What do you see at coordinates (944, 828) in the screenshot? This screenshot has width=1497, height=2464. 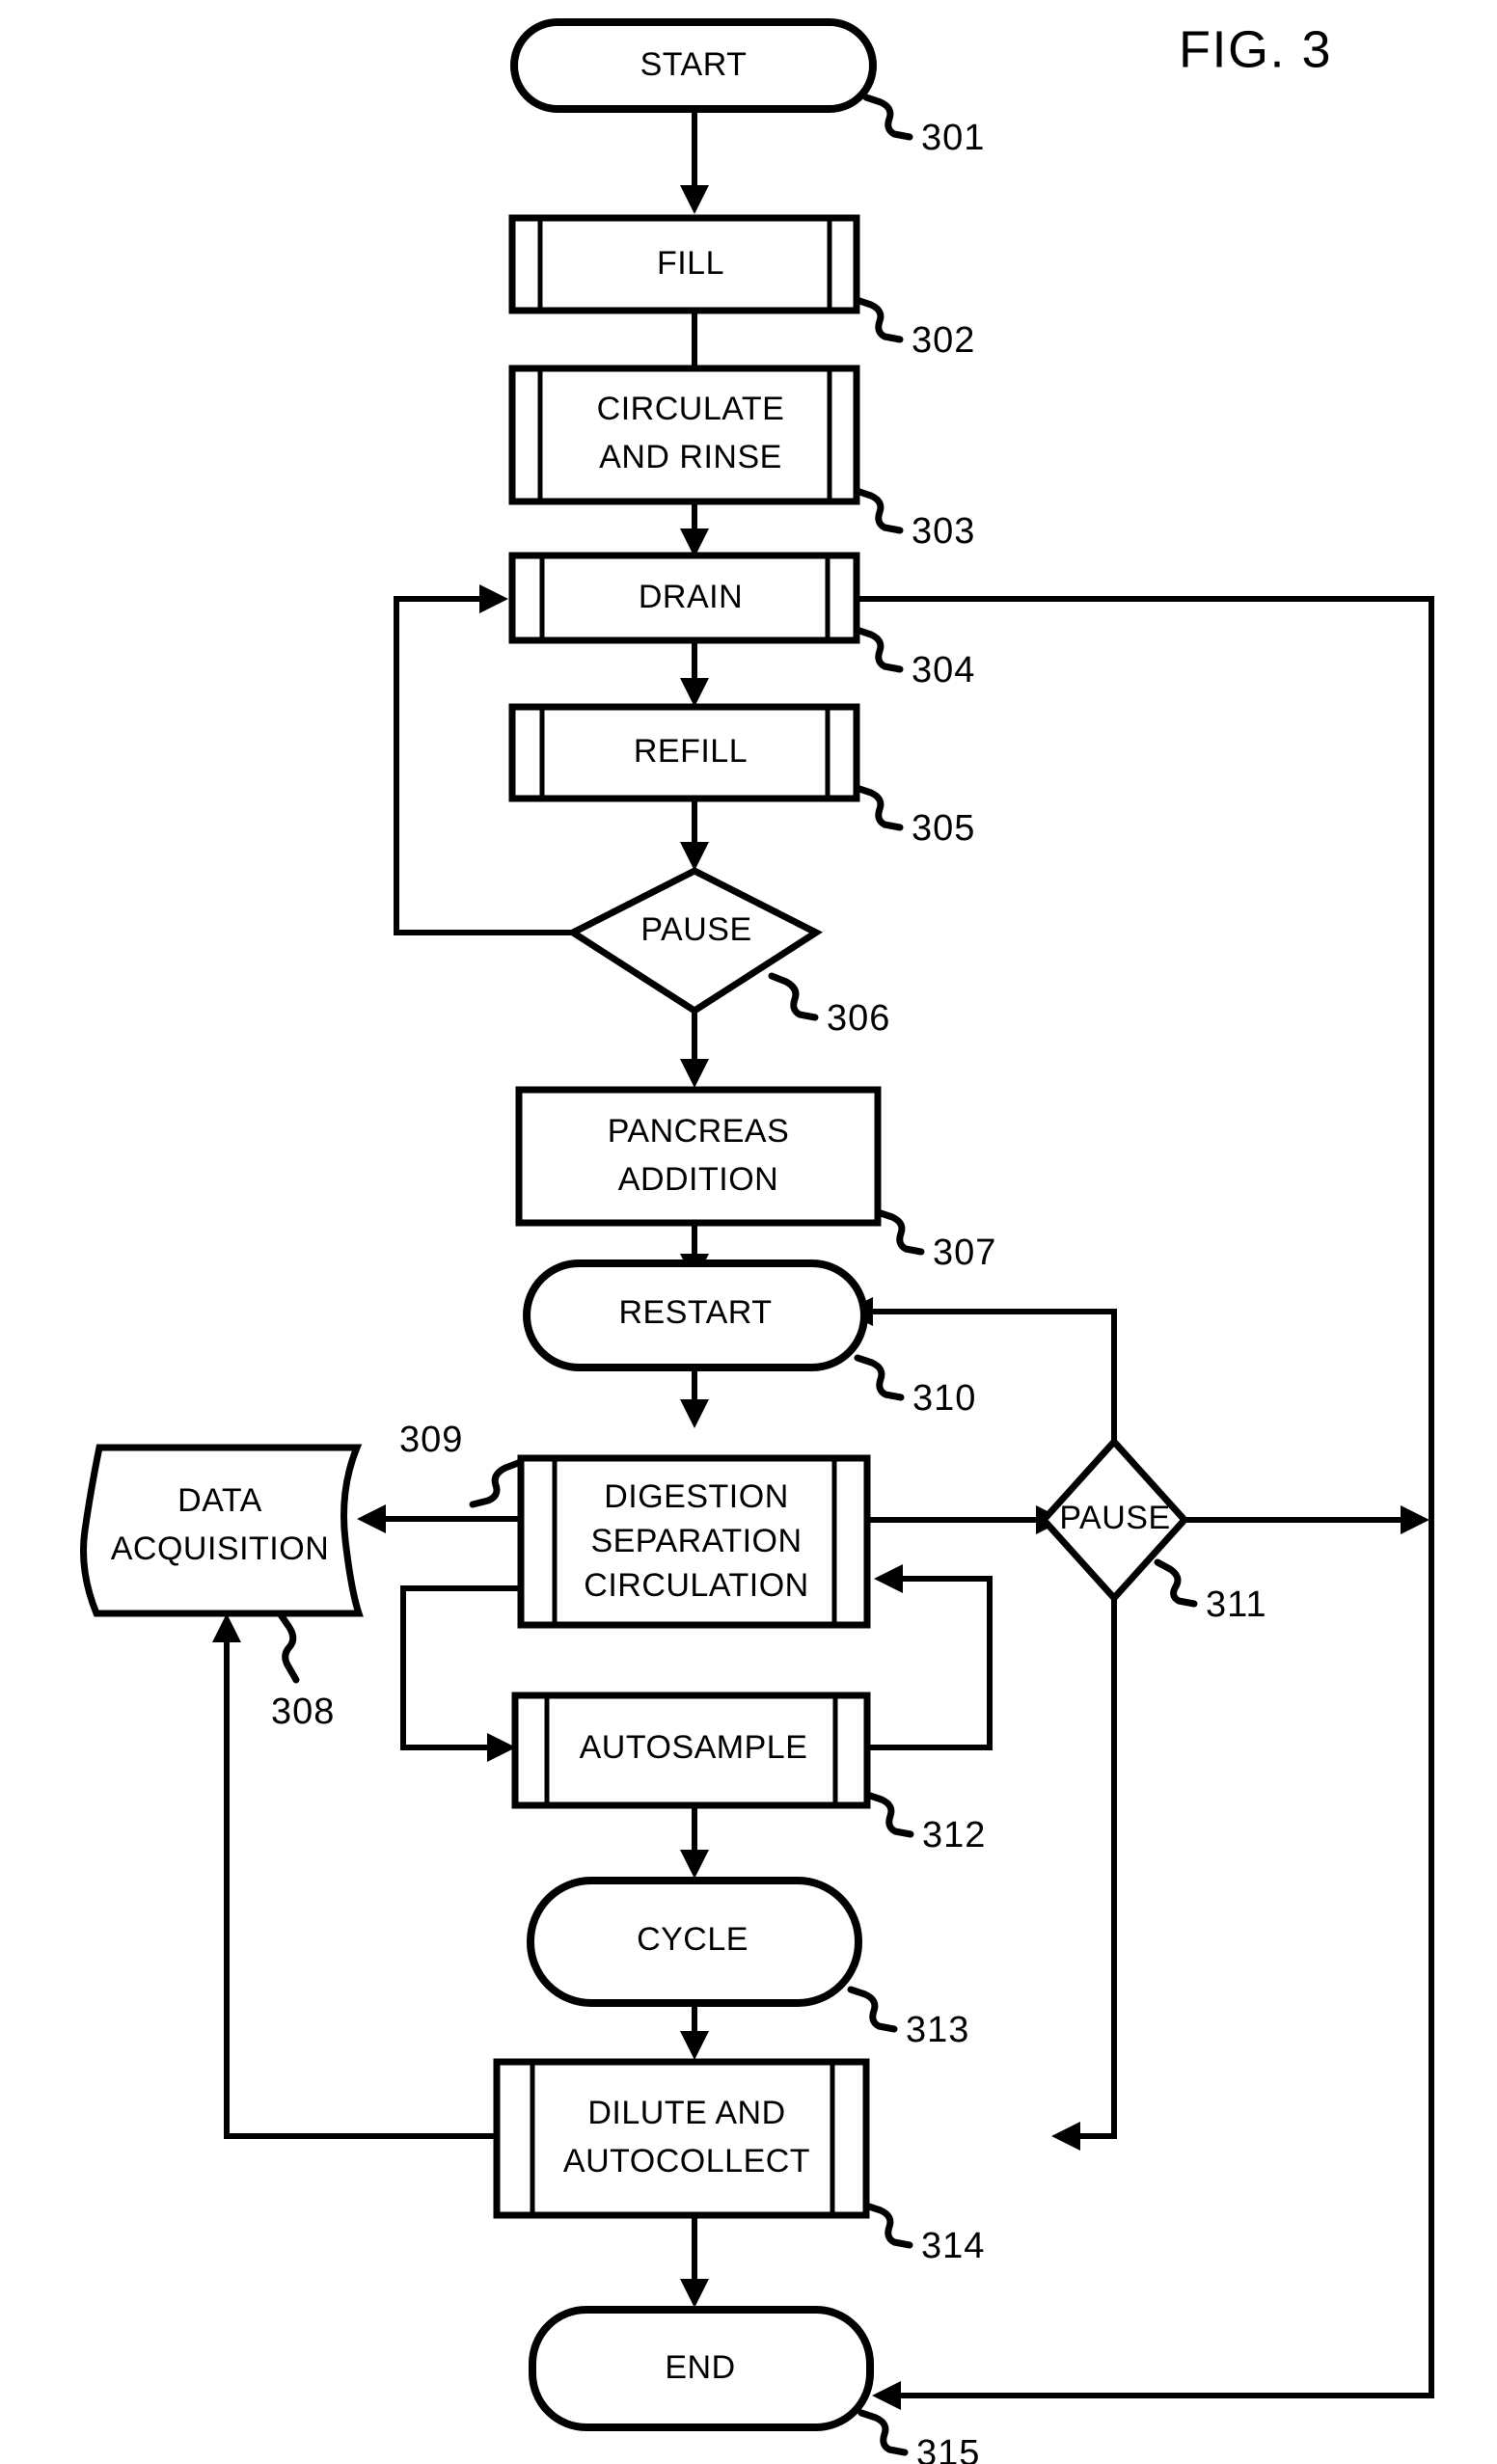 I see `ref-305: 305` at bounding box center [944, 828].